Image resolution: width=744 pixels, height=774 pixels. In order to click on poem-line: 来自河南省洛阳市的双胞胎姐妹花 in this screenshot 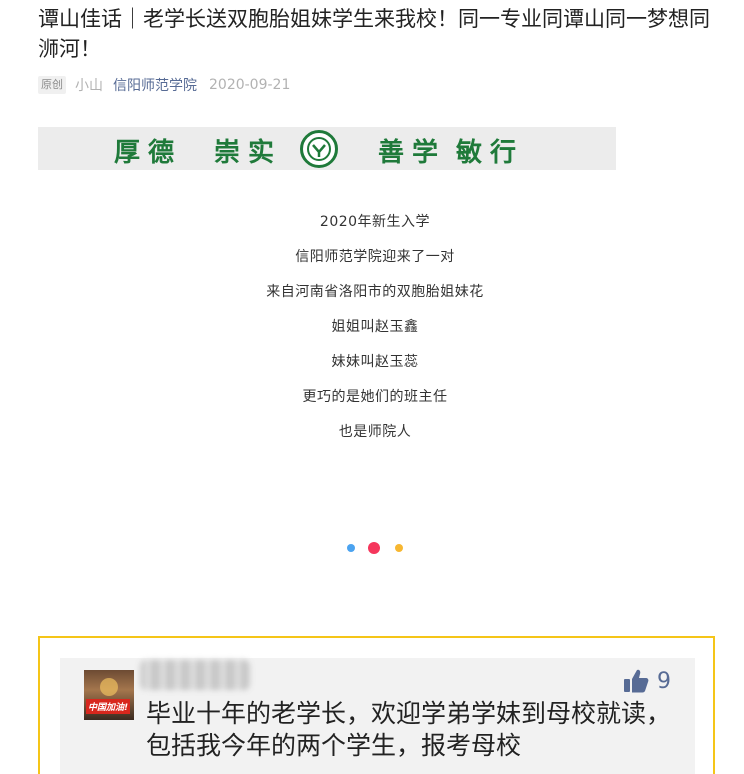, I will do `click(375, 292)`.